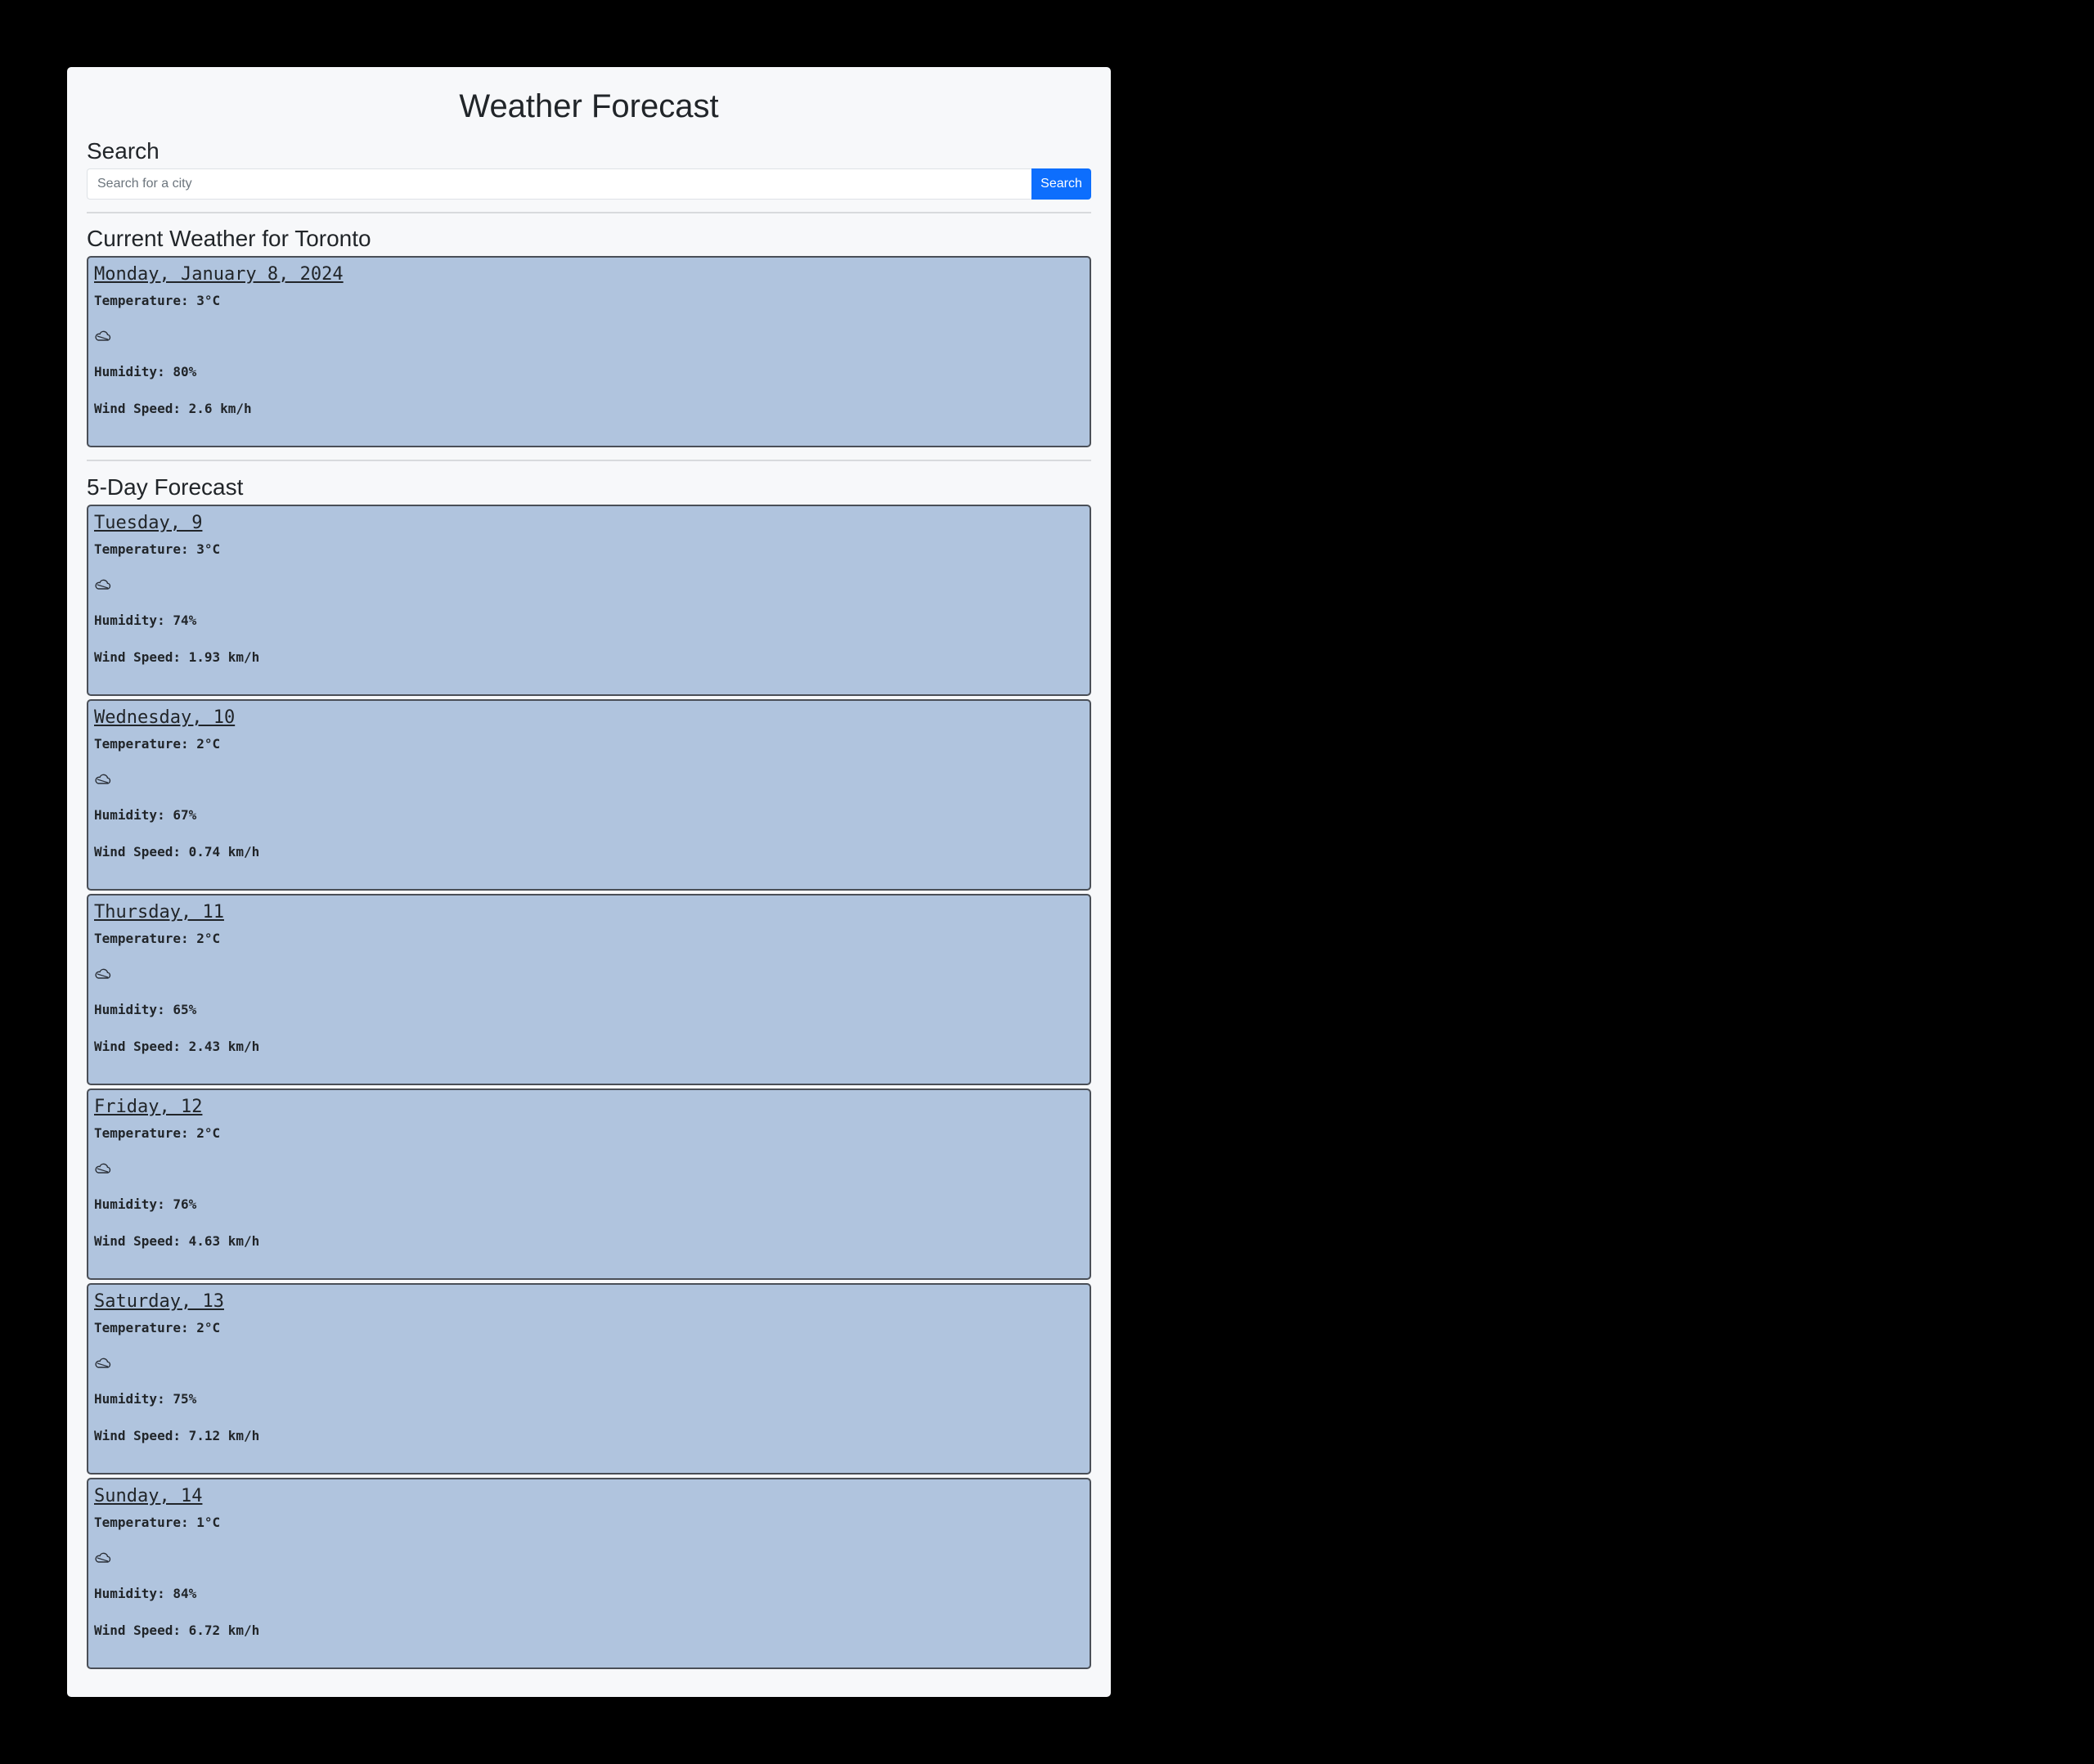 The width and height of the screenshot is (2094, 1764). I want to click on wind-speed-text: Wind Speed: 4.63 km/h, so click(177, 1241).